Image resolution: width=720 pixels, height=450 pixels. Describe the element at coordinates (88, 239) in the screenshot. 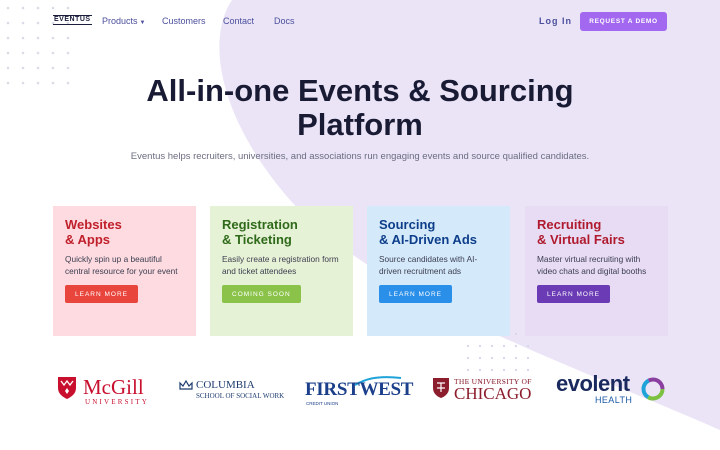

I see `card-title-line2: & Apps` at that location.